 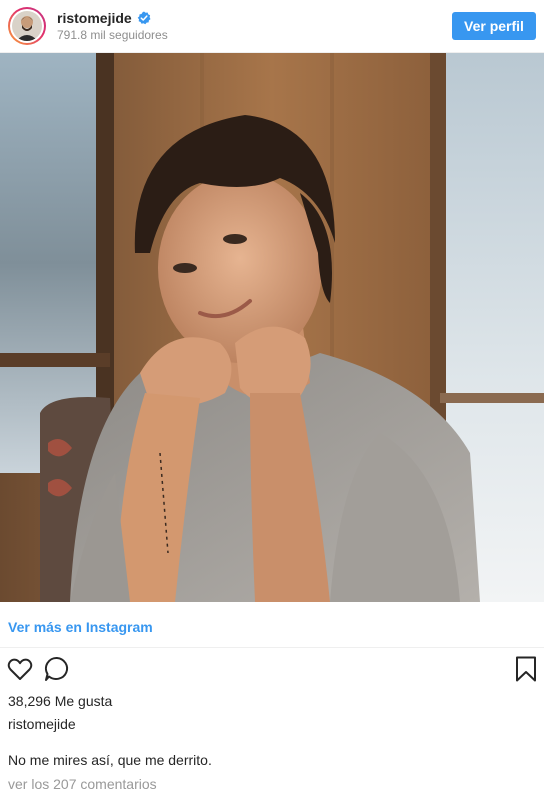 I want to click on view-profile-button: Ver perfil, so click(x=494, y=26).